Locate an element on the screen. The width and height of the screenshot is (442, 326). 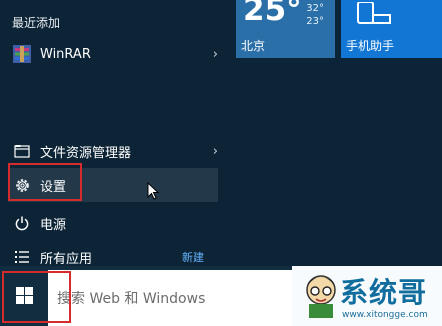
weather-city-label: 北京 is located at coordinates (253, 46).